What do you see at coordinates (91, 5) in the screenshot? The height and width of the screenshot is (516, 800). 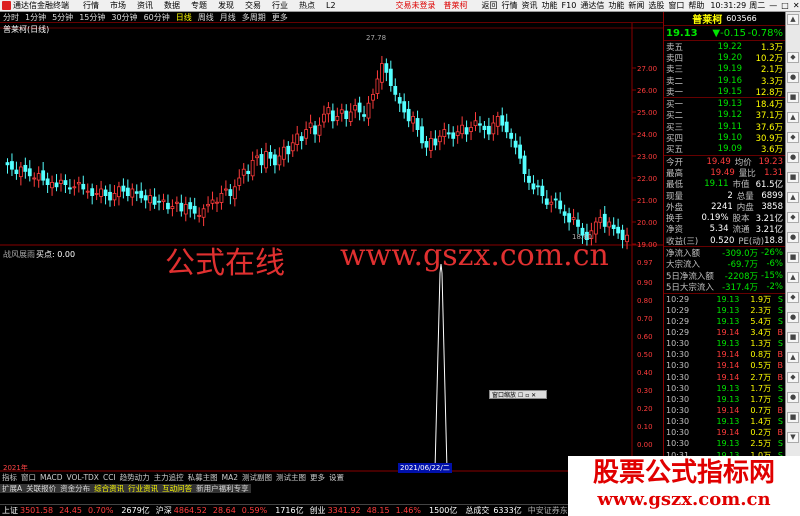 I see `menu-item-hangqing: 行情` at bounding box center [91, 5].